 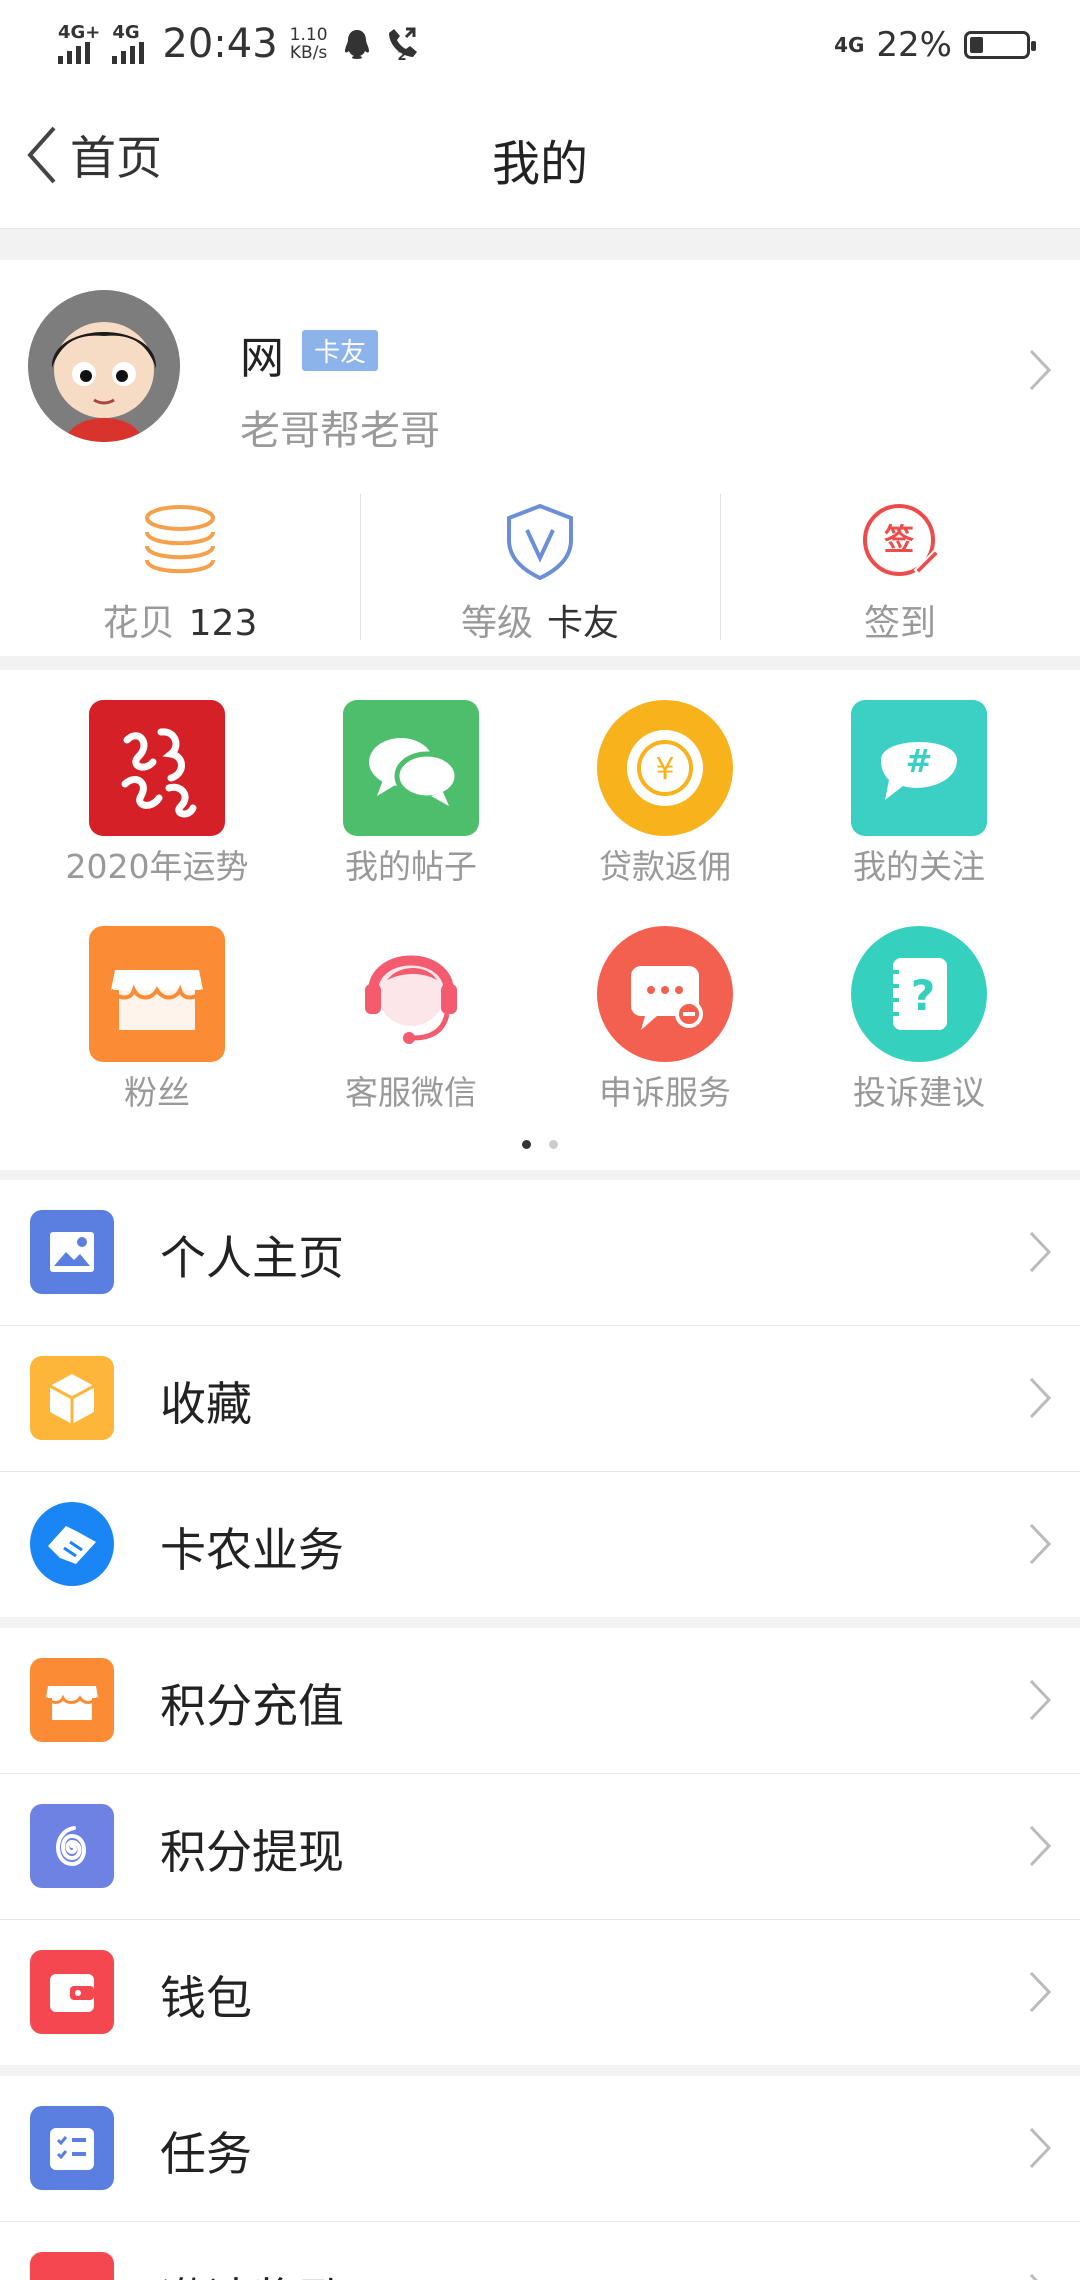 What do you see at coordinates (356, 44) in the screenshot?
I see `qq-icon` at bounding box center [356, 44].